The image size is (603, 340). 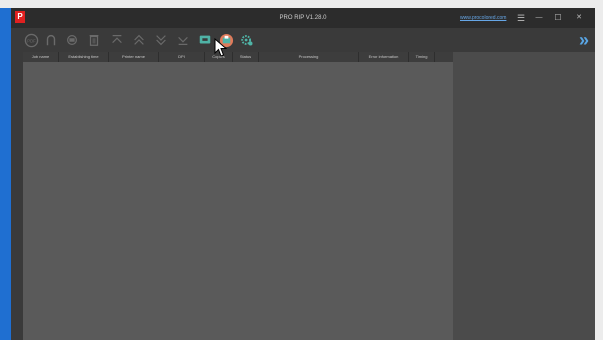 What do you see at coordinates (303, 40) in the screenshot?
I see `toolbar: PDF »` at bounding box center [303, 40].